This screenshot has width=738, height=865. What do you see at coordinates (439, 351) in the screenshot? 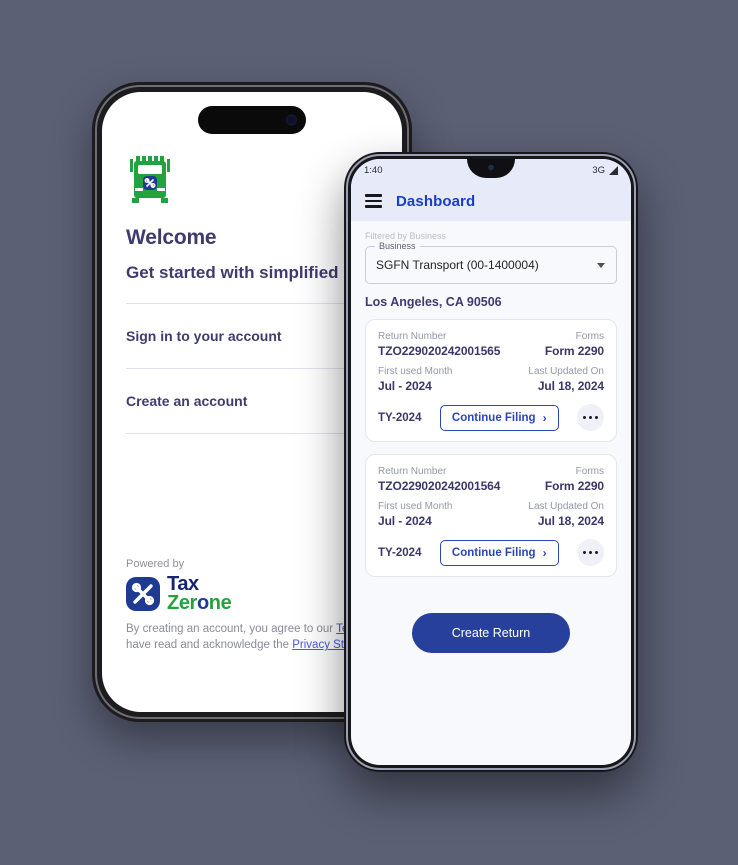
I see `return-number-value: TZO229020242001565` at bounding box center [439, 351].